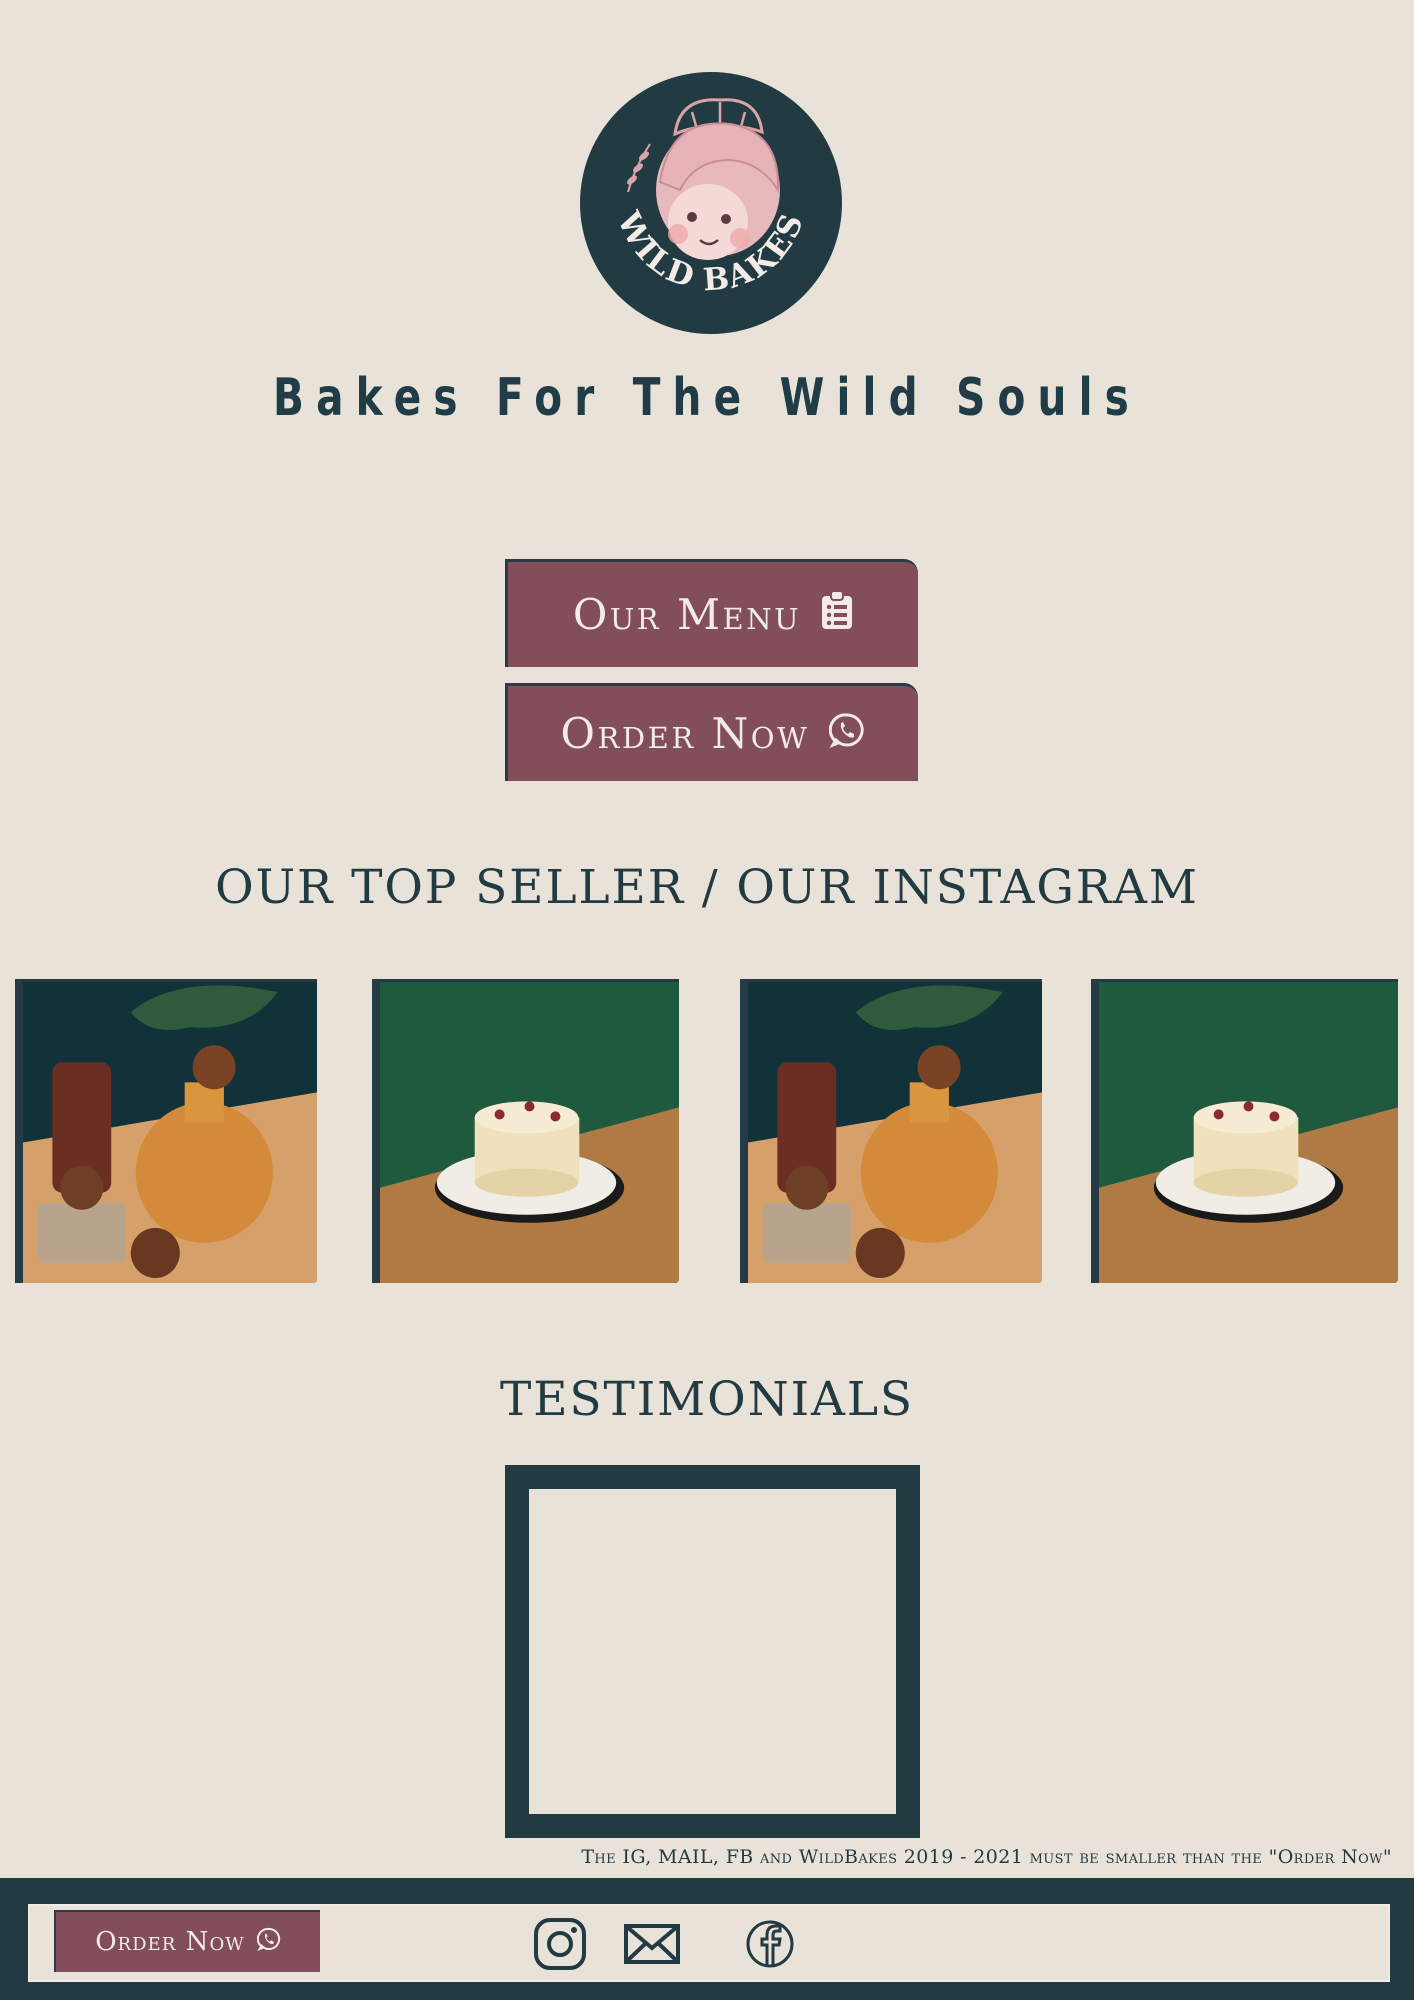 The height and width of the screenshot is (2000, 1414). Describe the element at coordinates (685, 733) in the screenshot. I see `order-now-label: Order Now` at that location.